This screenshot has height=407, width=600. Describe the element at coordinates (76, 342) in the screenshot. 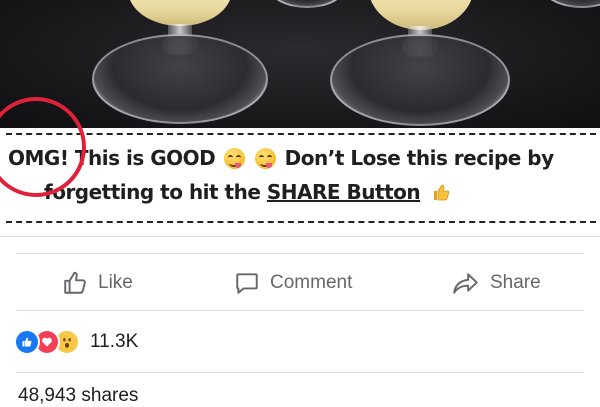

I see `reactions-summary: 11.3K` at that location.